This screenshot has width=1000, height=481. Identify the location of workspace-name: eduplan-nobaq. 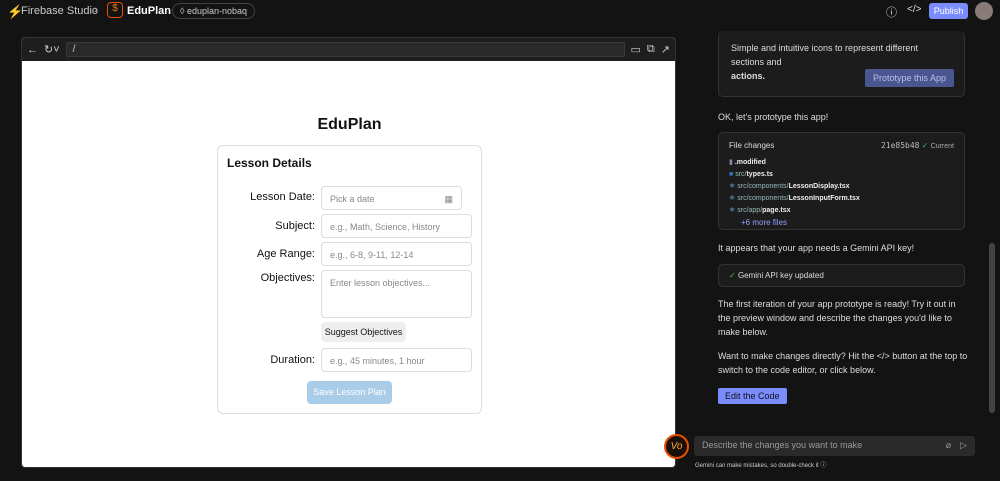
(217, 11).